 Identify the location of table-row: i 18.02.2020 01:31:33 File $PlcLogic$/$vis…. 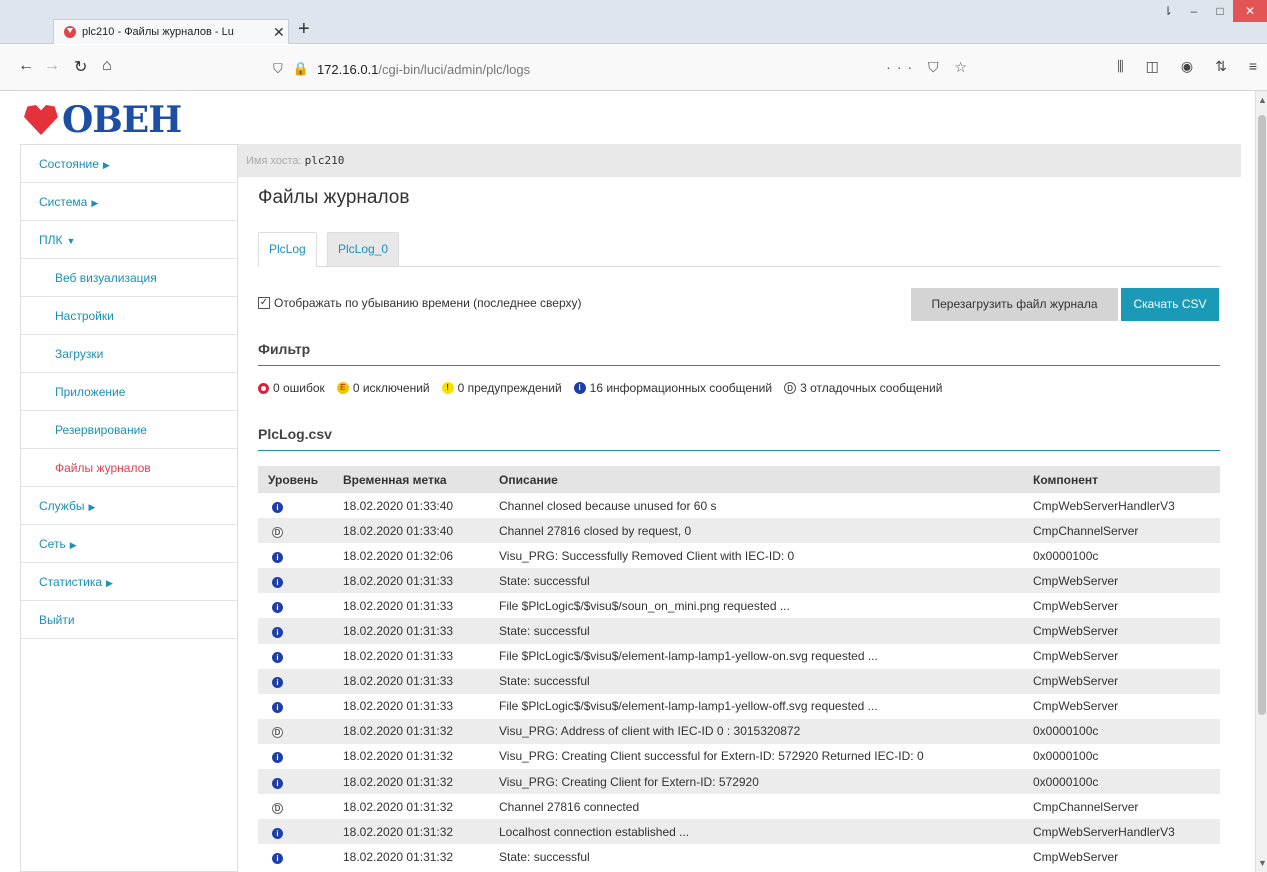
(739, 605).